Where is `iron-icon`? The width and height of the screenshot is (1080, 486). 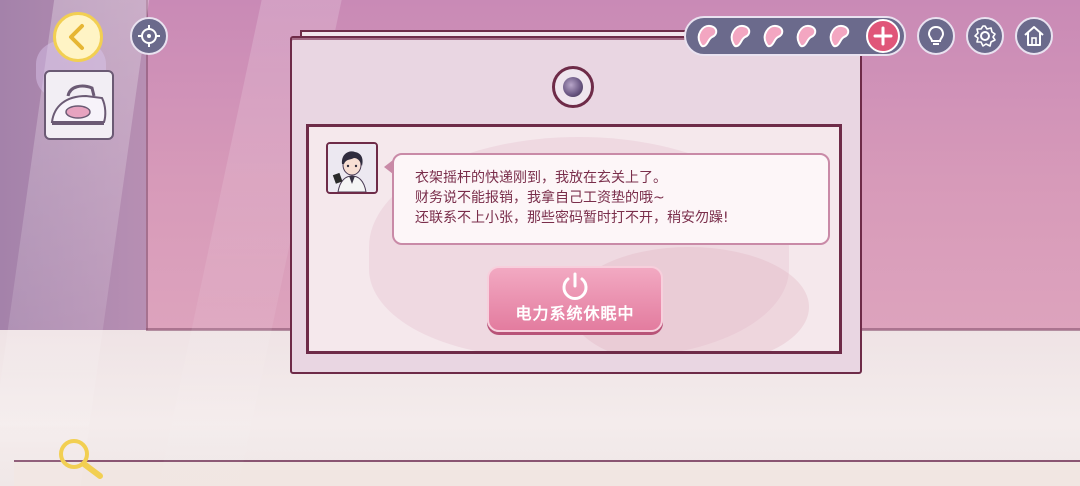 iron-icon is located at coordinates (78, 104).